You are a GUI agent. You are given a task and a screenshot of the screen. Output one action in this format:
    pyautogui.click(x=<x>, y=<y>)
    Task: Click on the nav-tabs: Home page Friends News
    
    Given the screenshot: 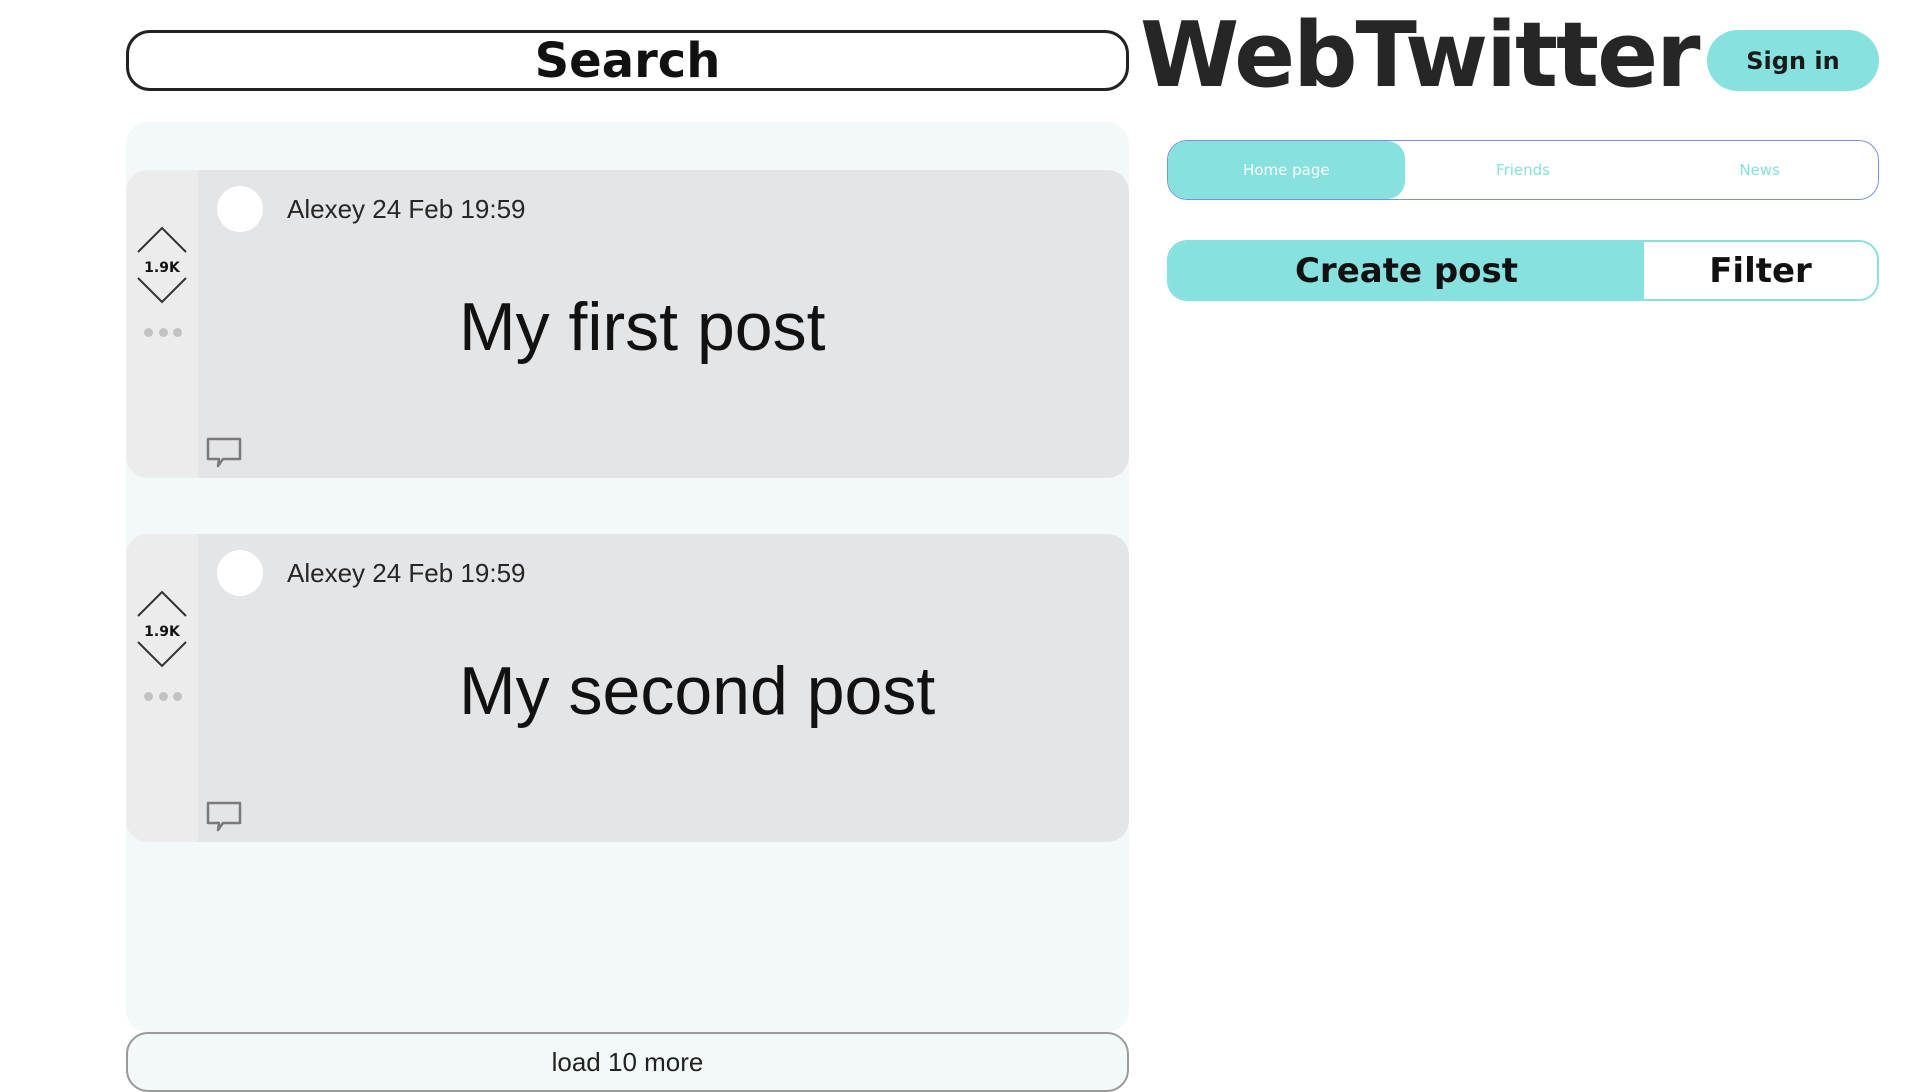 What is the action you would take?
    pyautogui.click(x=1523, y=170)
    